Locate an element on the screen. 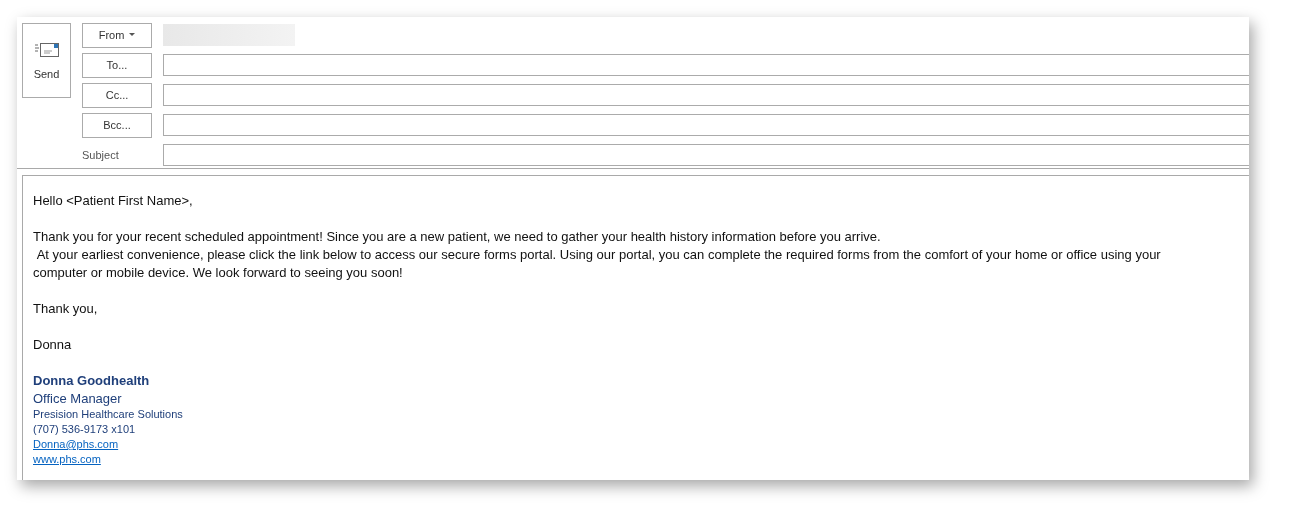 The width and height of the screenshot is (1297, 529). body-paragraph: At your earliest convenience, please click the link below to access our secure forms portal. Using our portal, you can complete the required forms from the comfort of your home or office using your computer or mobile device. We look forward to seeing you soon! is located at coordinates (597, 264).